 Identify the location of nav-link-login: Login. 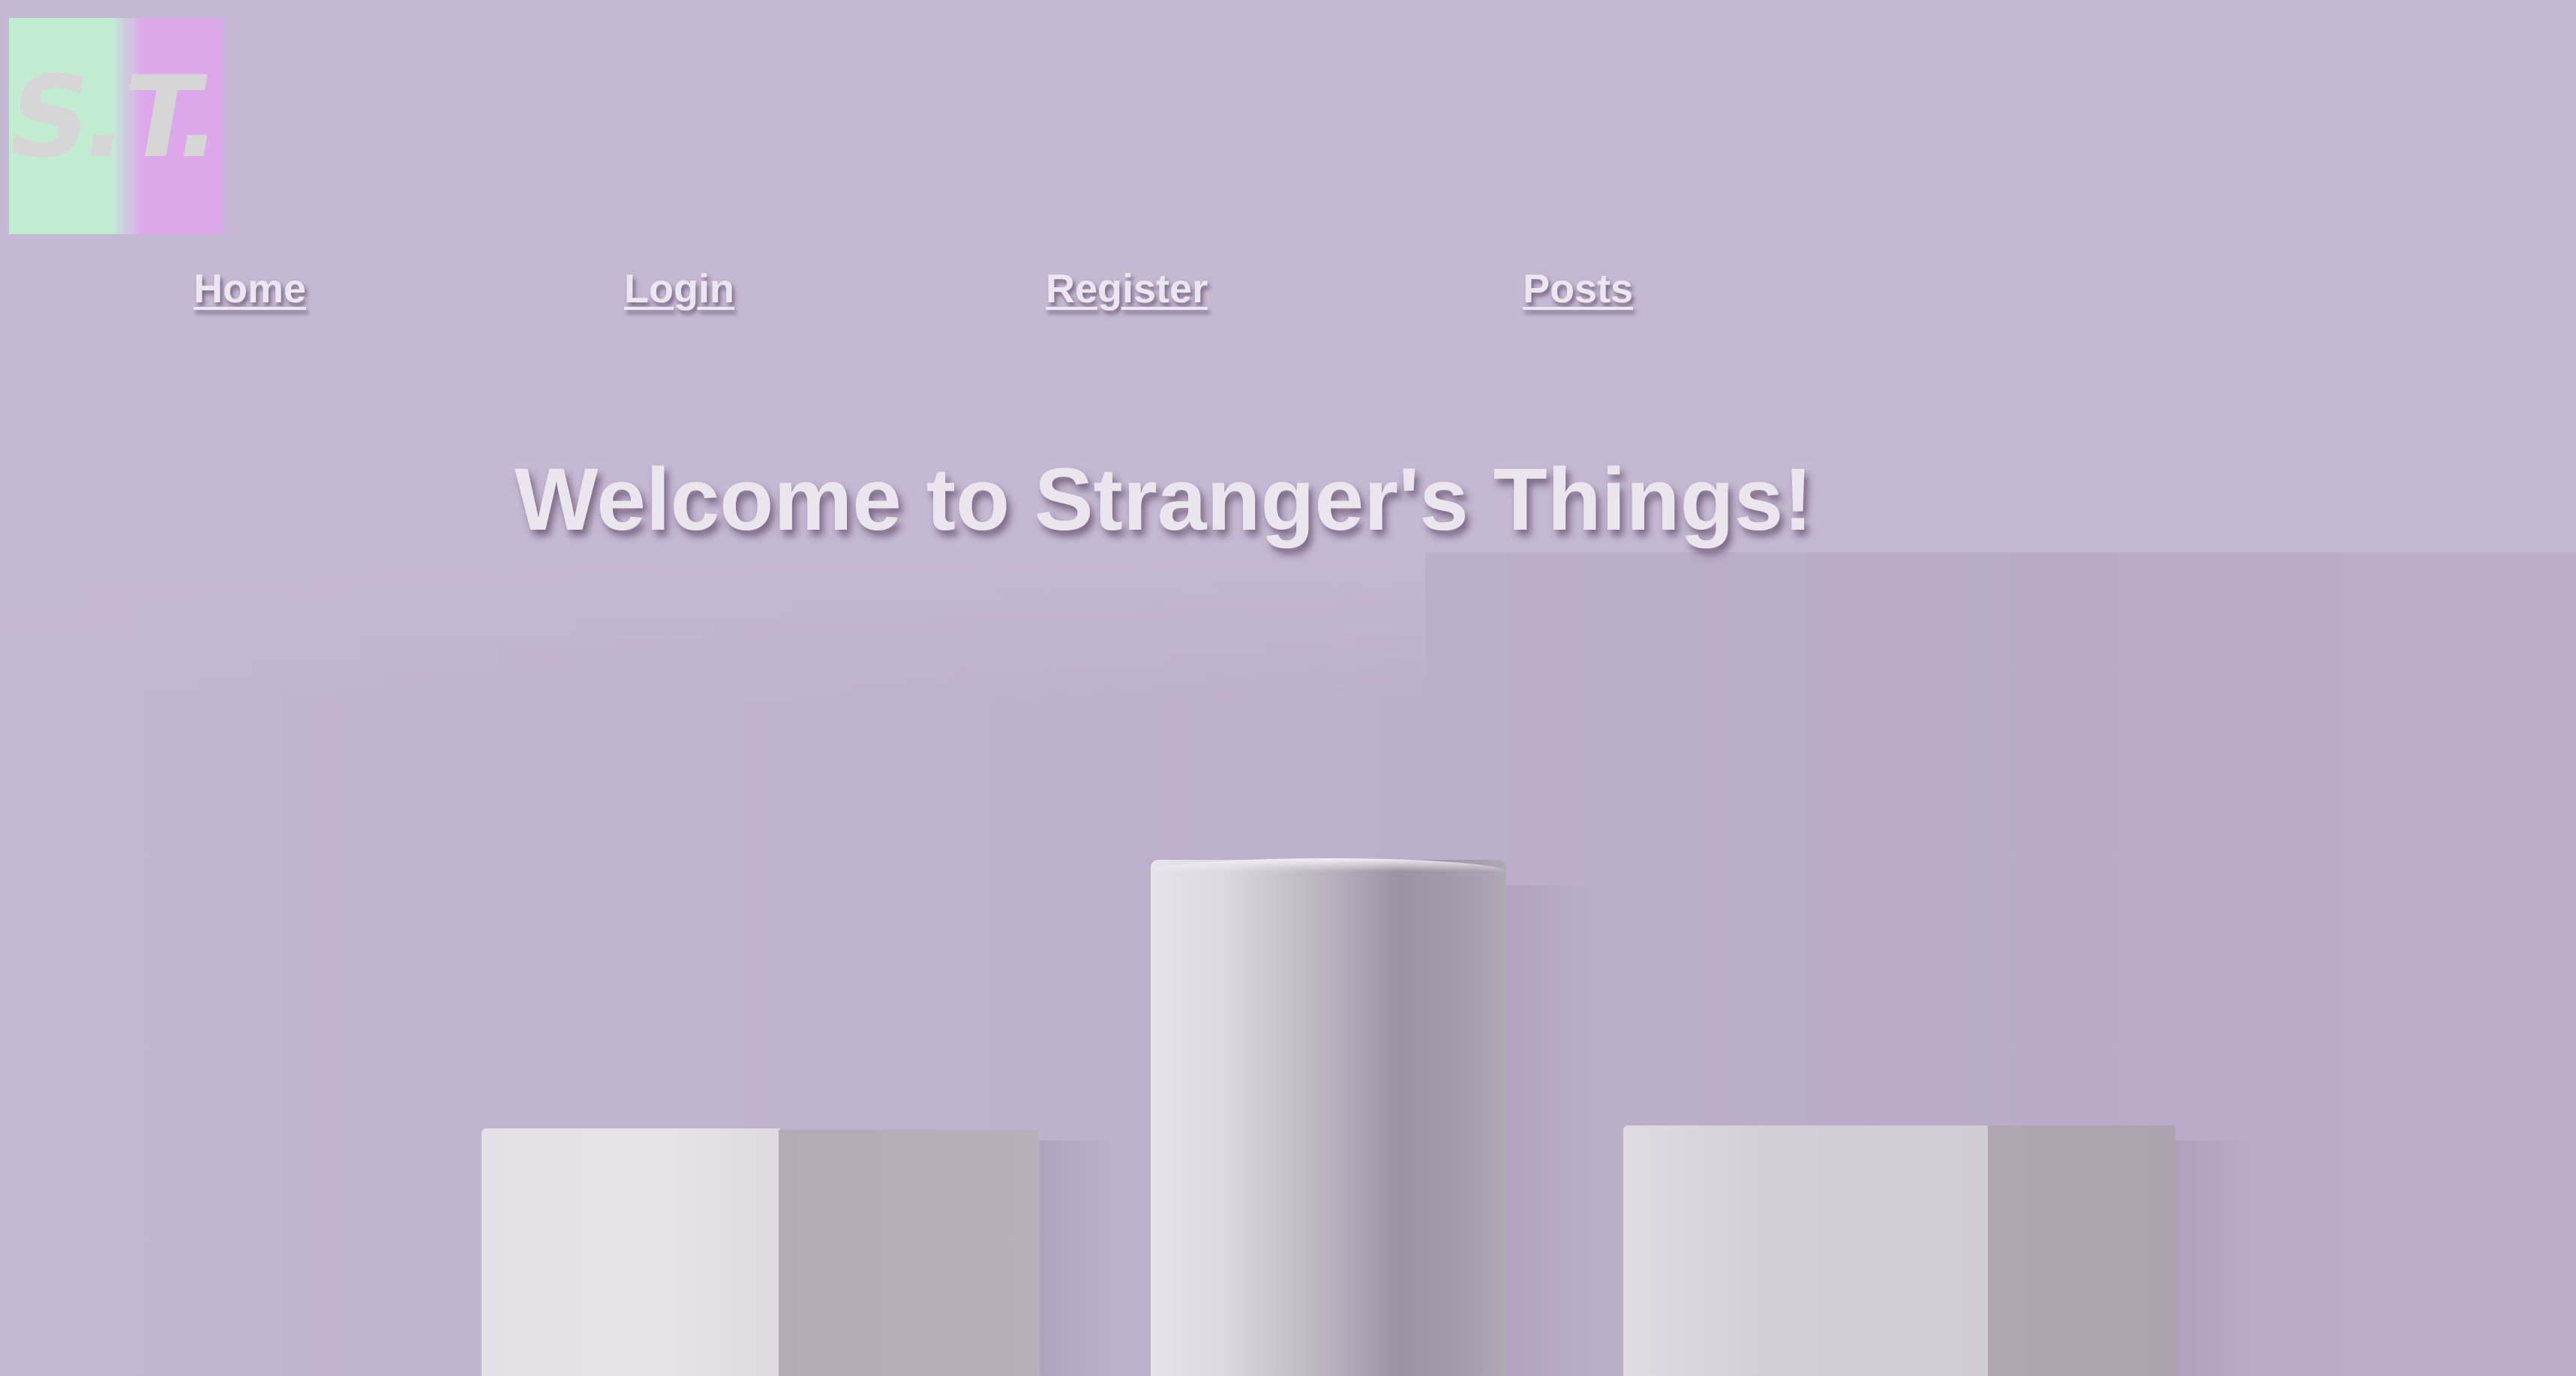
(679, 289).